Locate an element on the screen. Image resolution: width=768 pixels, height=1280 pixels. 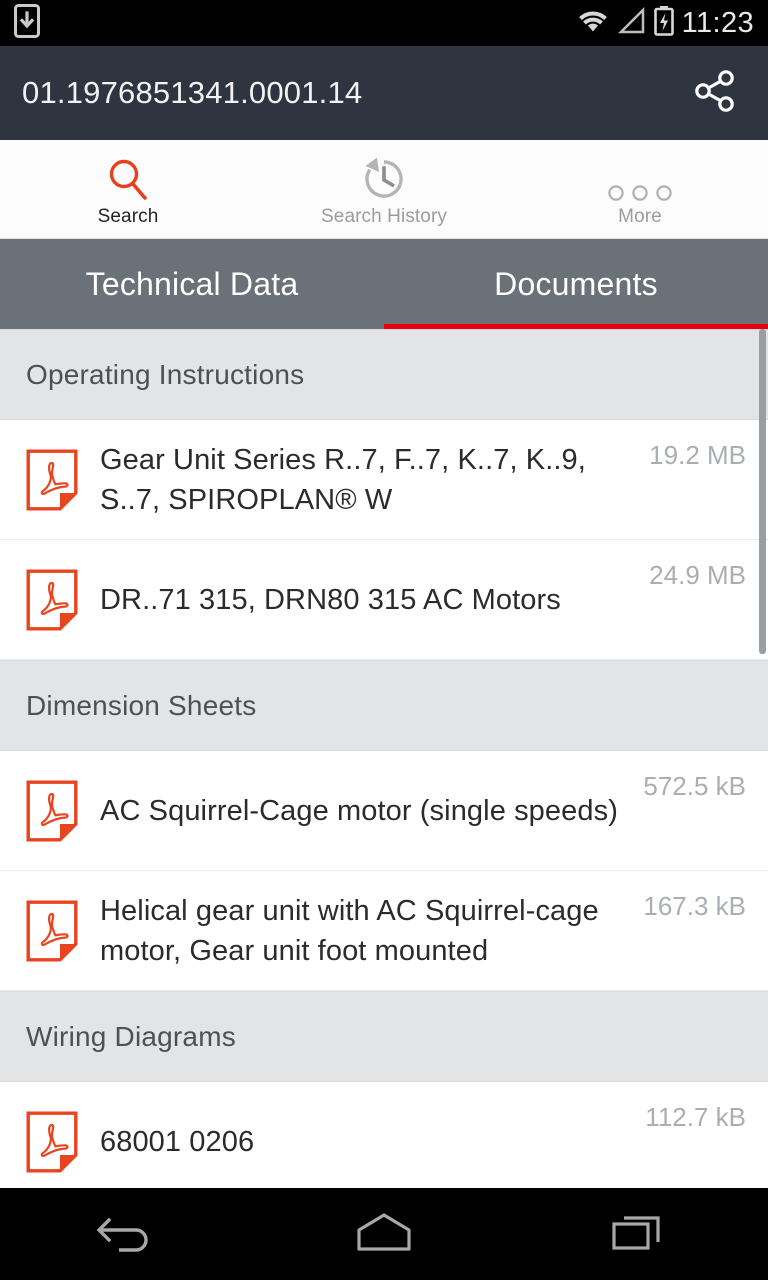
share-icon is located at coordinates (715, 93).